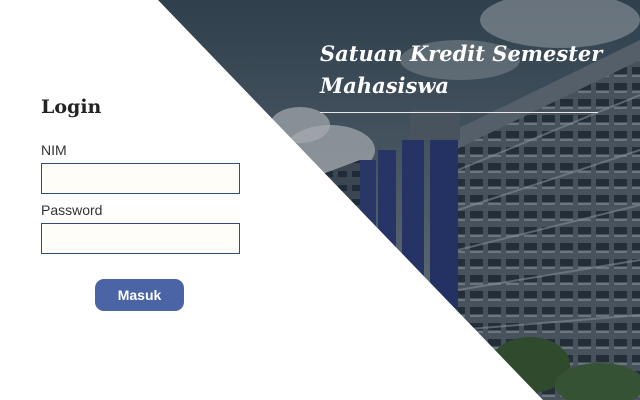 This screenshot has height=400, width=640. What do you see at coordinates (54, 150) in the screenshot?
I see `nim-label: NIM` at bounding box center [54, 150].